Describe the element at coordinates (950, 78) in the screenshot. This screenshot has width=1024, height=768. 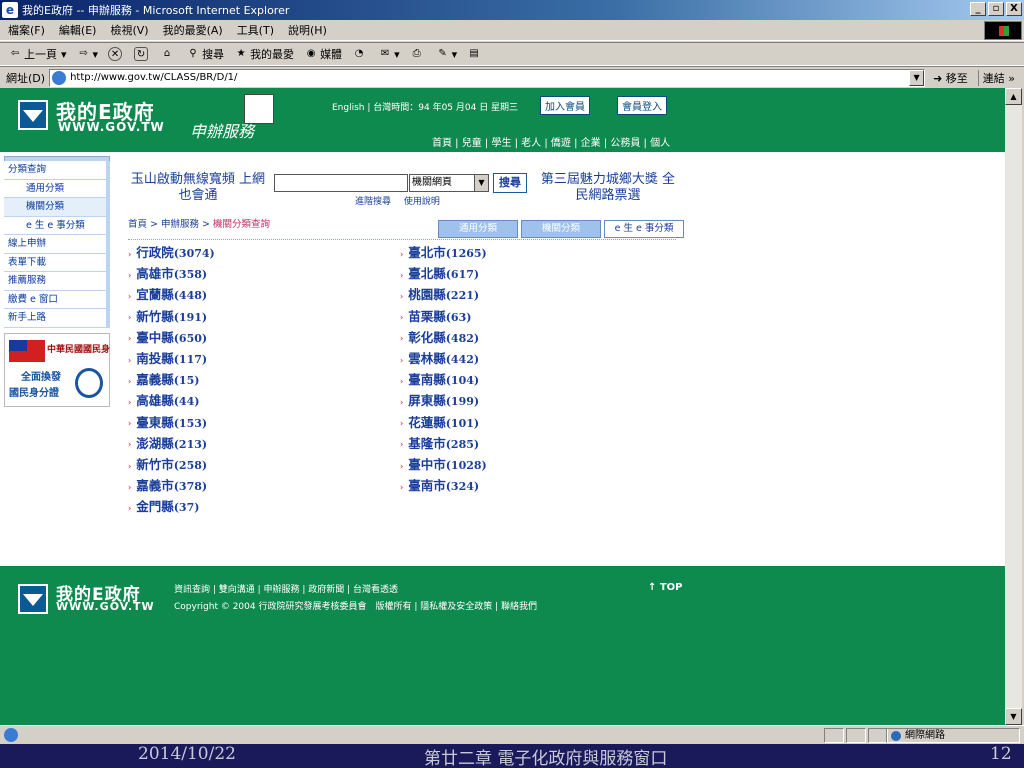
I see `go-button: ➜ 移至` at that location.